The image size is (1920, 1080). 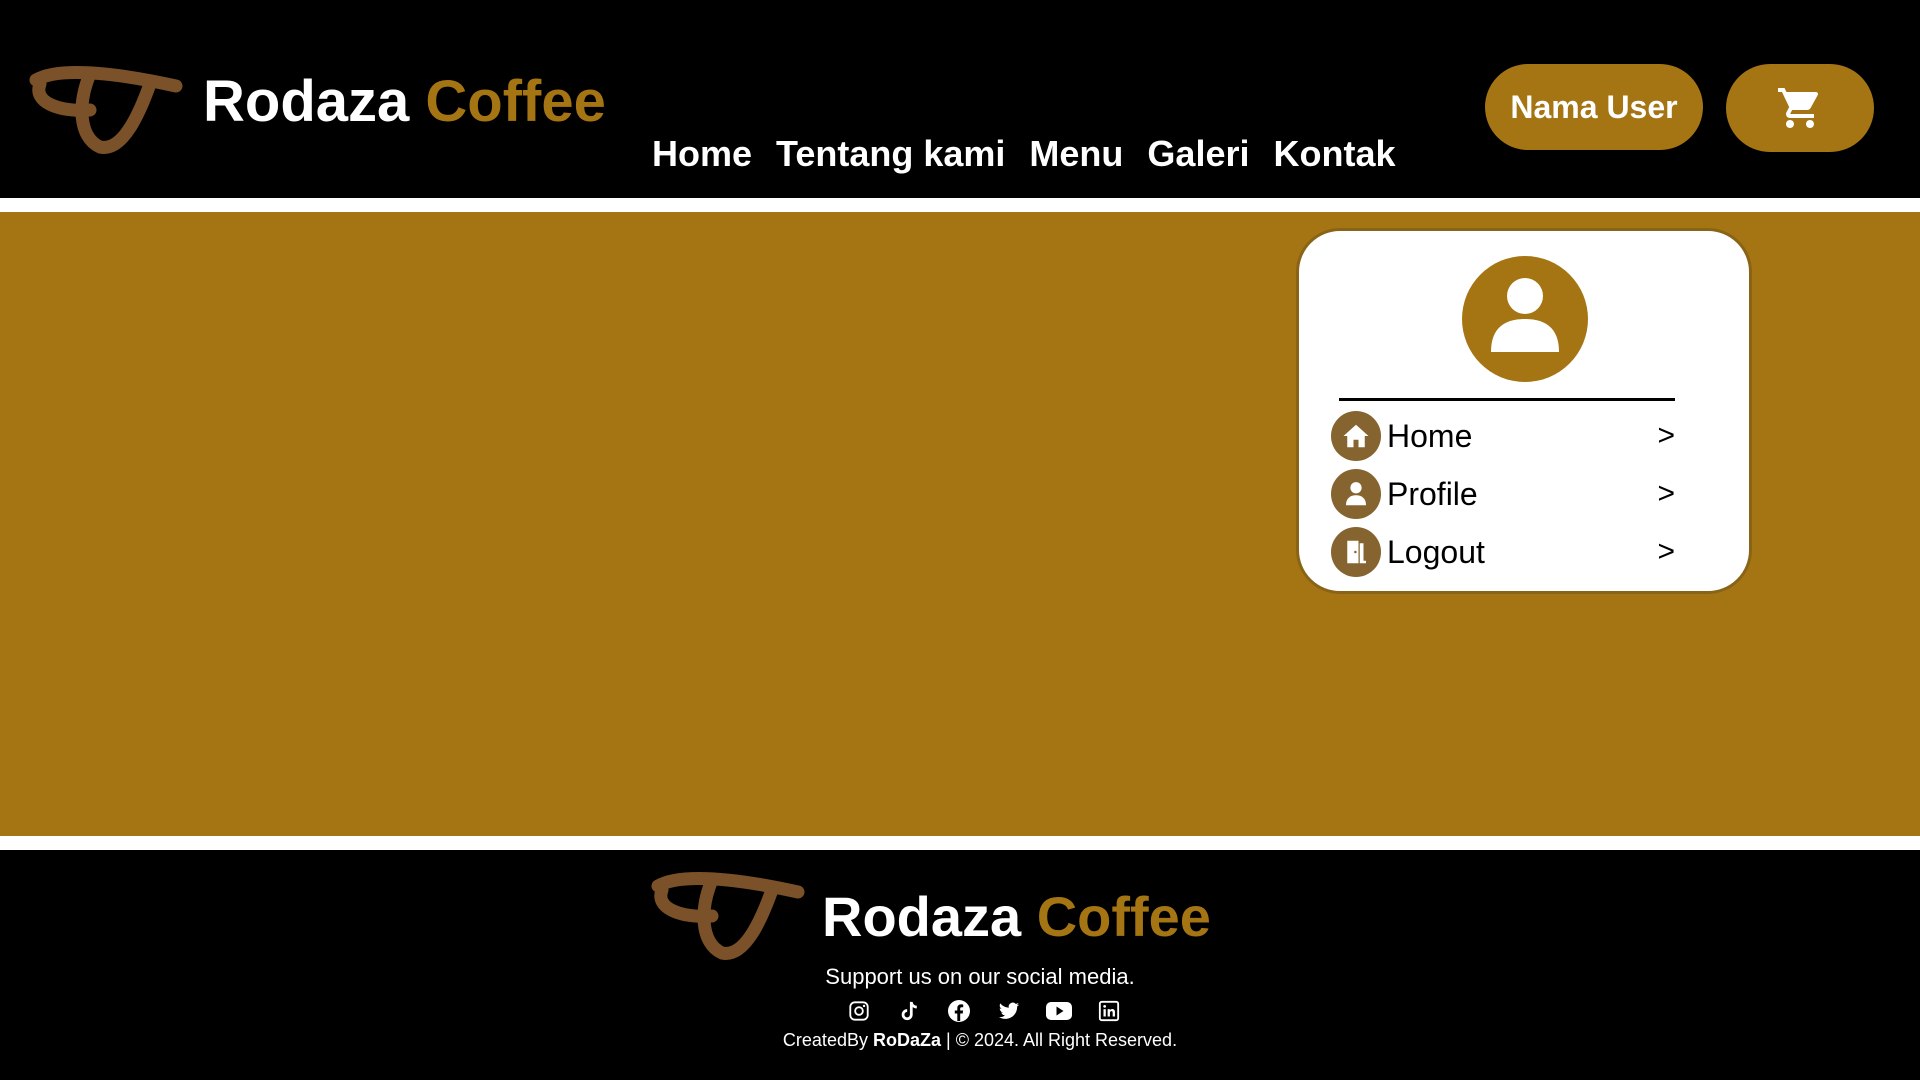 What do you see at coordinates (1024, 154) in the screenshot?
I see `main-nav: Home Tentang kami Menu Galeri Kontak` at bounding box center [1024, 154].